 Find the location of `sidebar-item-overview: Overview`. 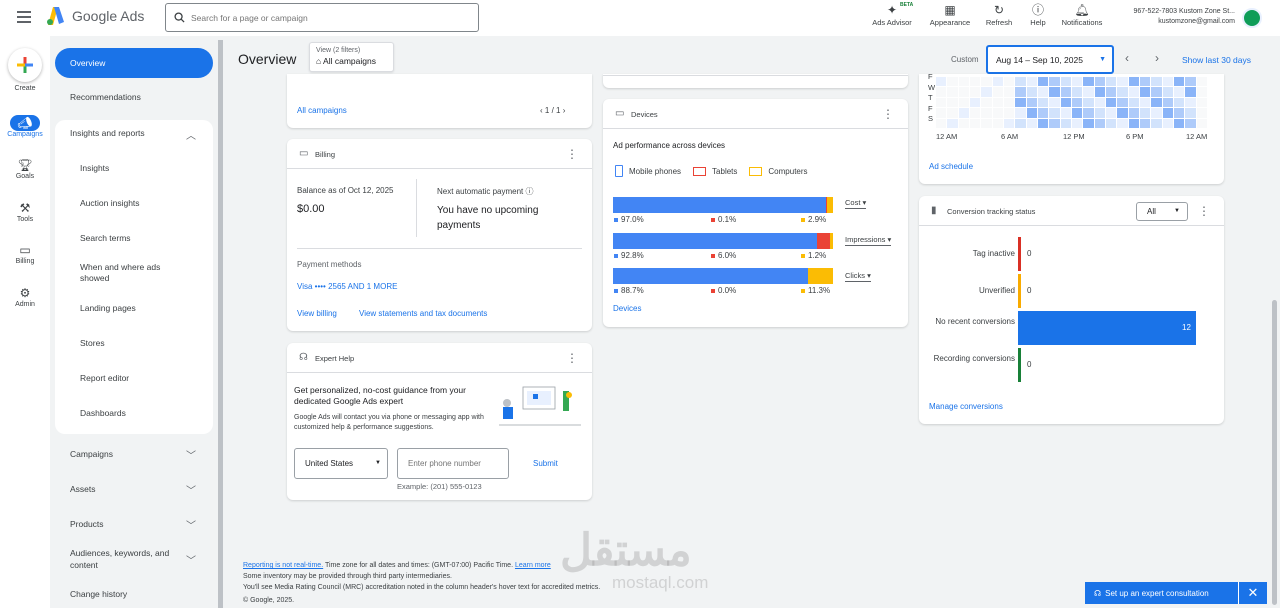

sidebar-item-overview: Overview is located at coordinates (134, 63).